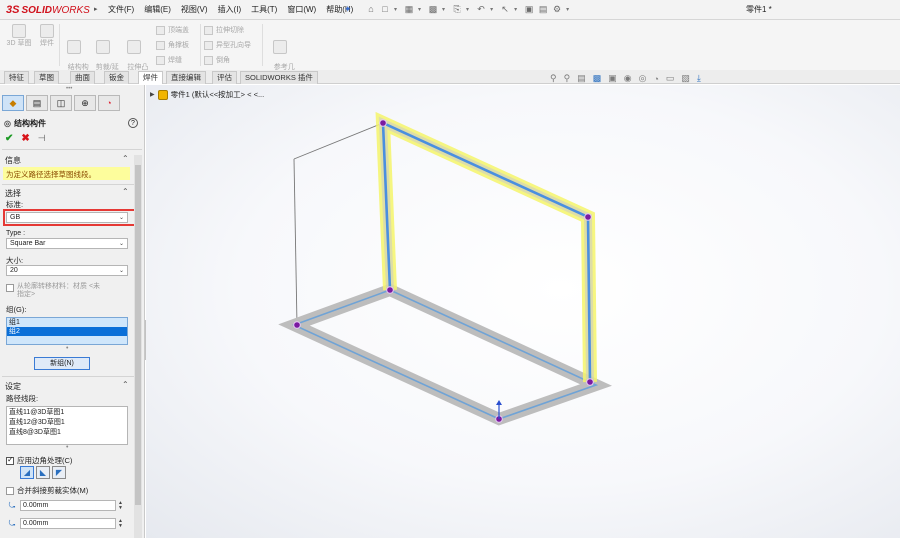 The height and width of the screenshot is (538, 900). Describe the element at coordinates (67, 413) in the screenshot. I see `list-item: 直线11@3D草图1` at that location.